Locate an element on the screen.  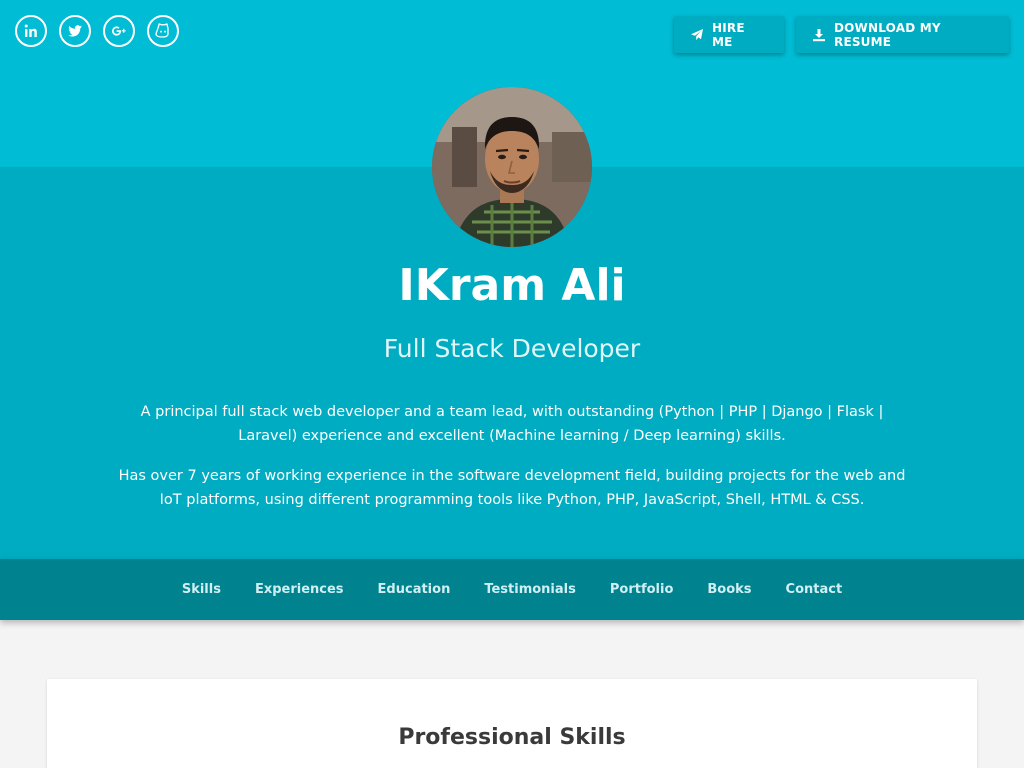
paper-plane-icon is located at coordinates (697, 35).